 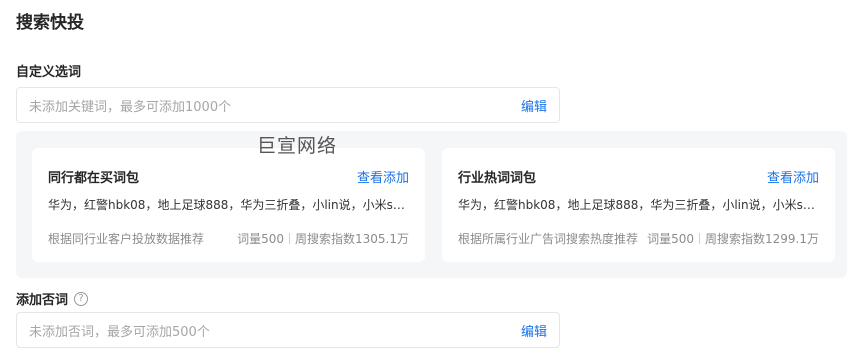 I want to click on package-stats: 词量500 周搜索指数1299.1万, so click(x=733, y=238).